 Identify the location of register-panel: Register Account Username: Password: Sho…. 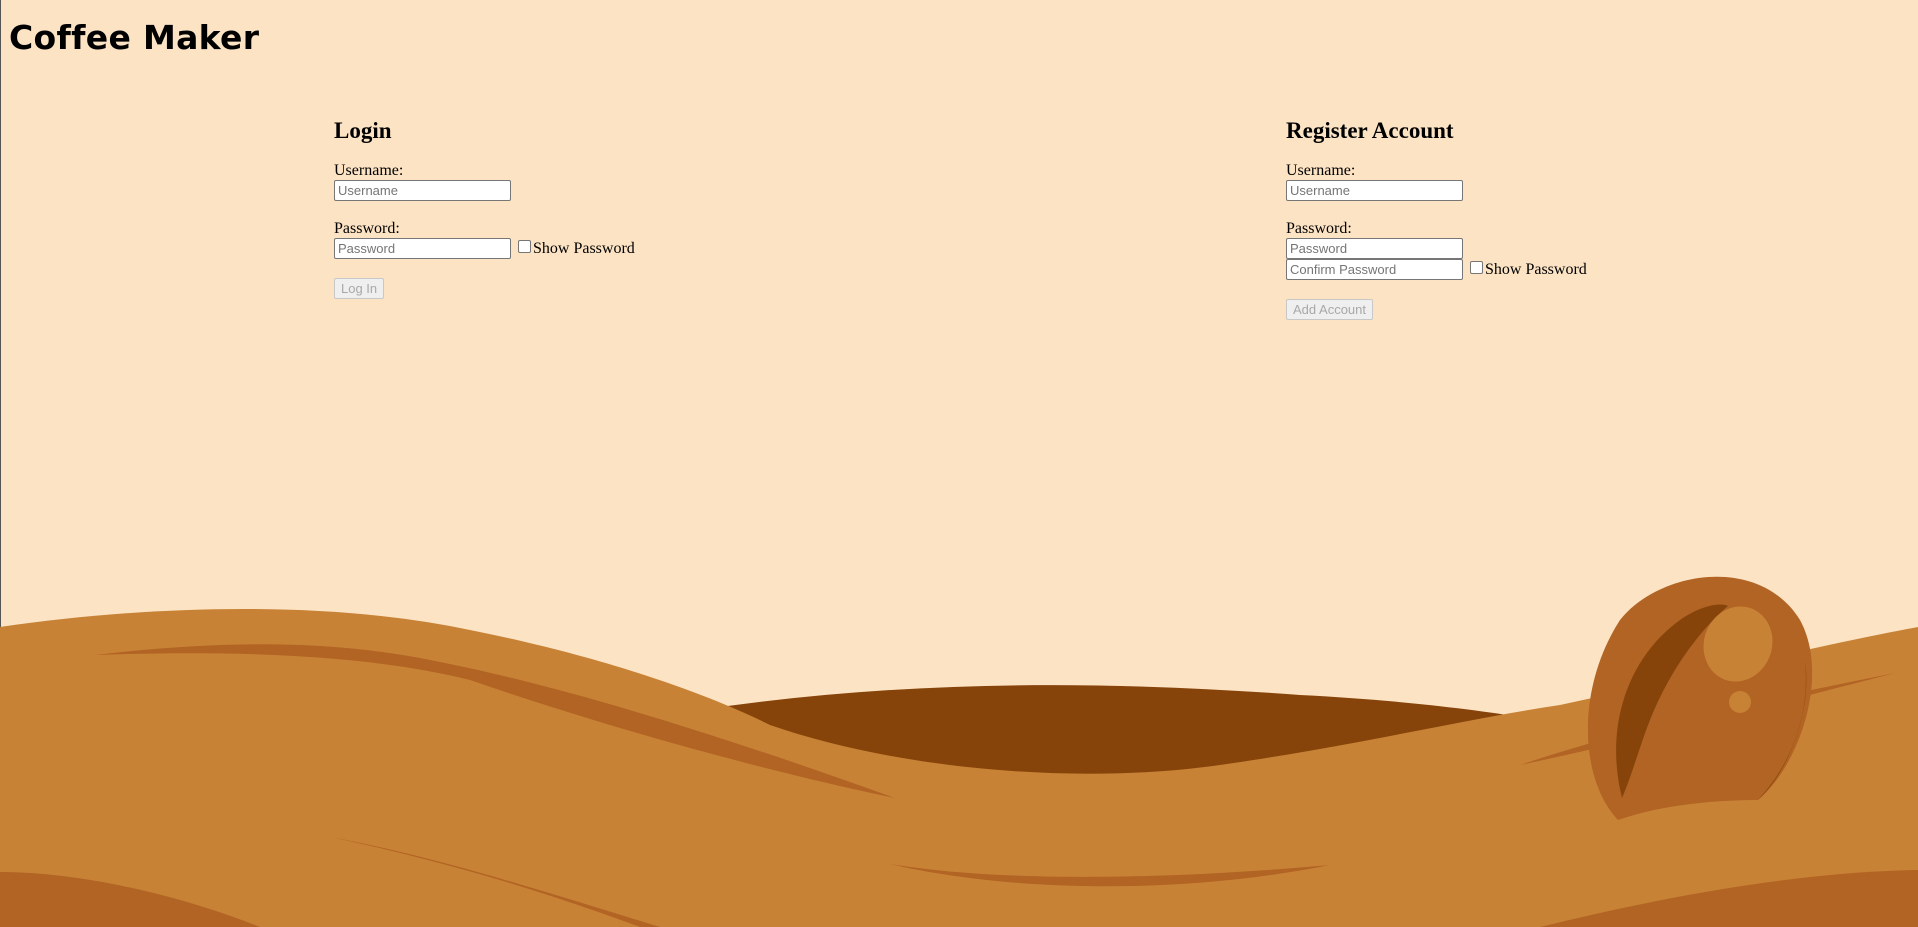
(1436, 218).